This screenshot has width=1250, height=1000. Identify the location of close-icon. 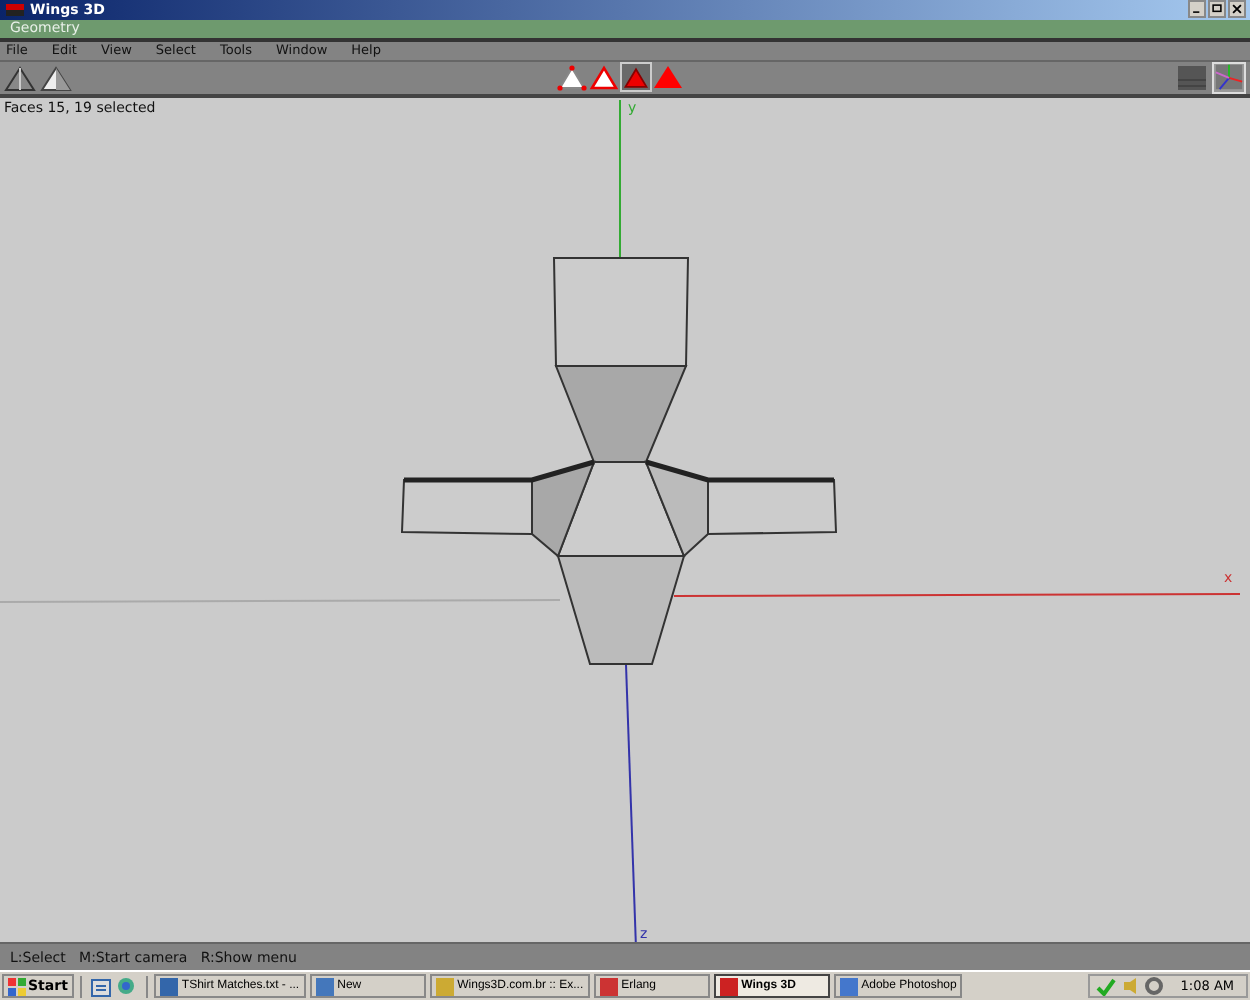
(1237, 9).